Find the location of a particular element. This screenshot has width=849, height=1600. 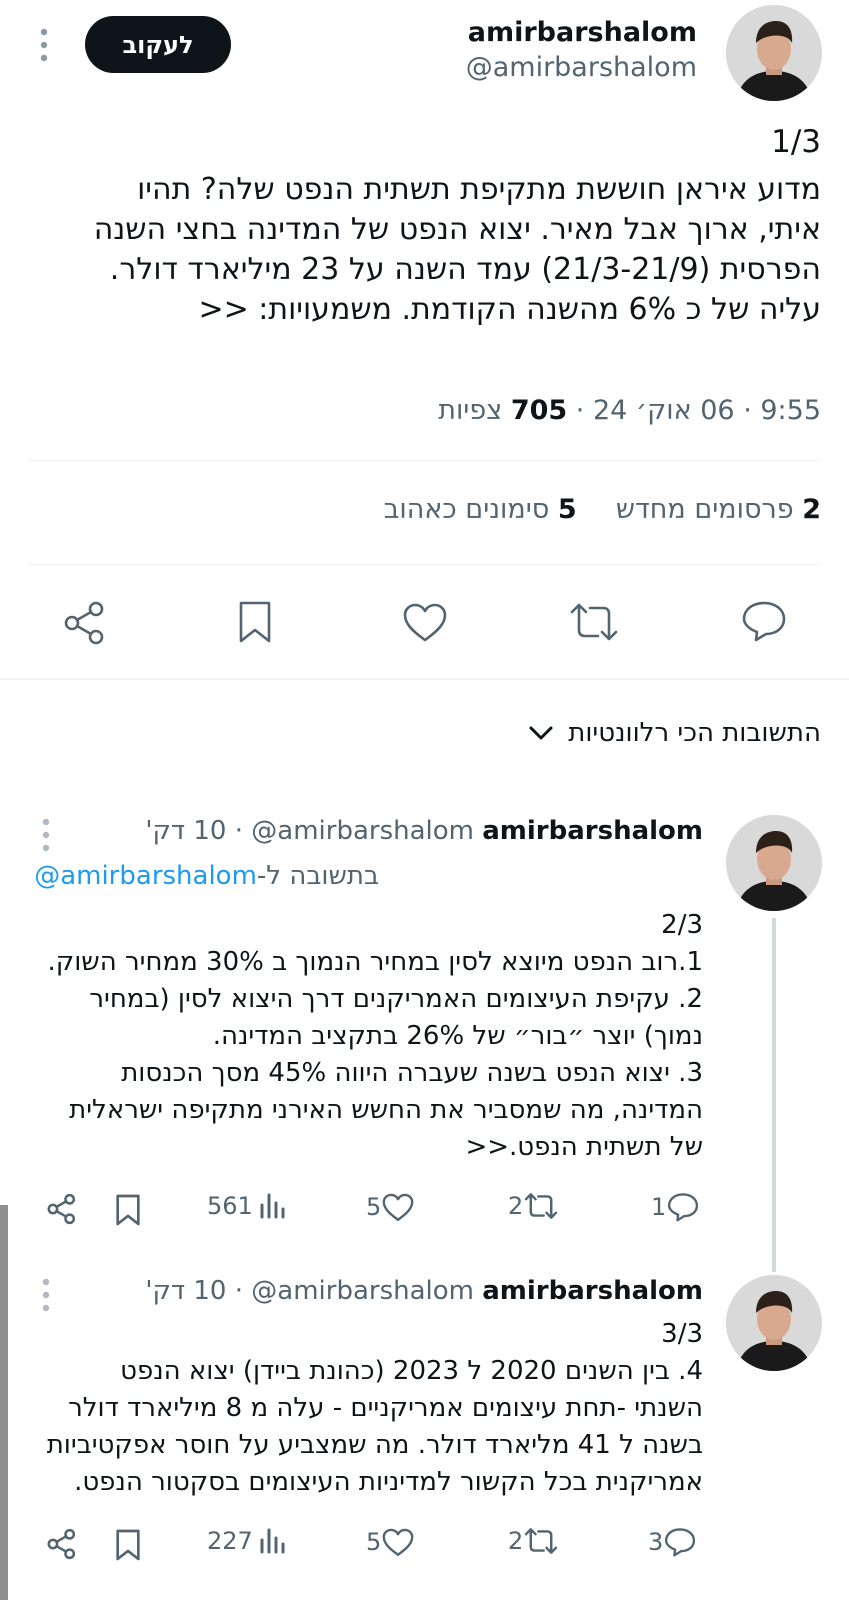

chevron-down-icon is located at coordinates (541, 733).